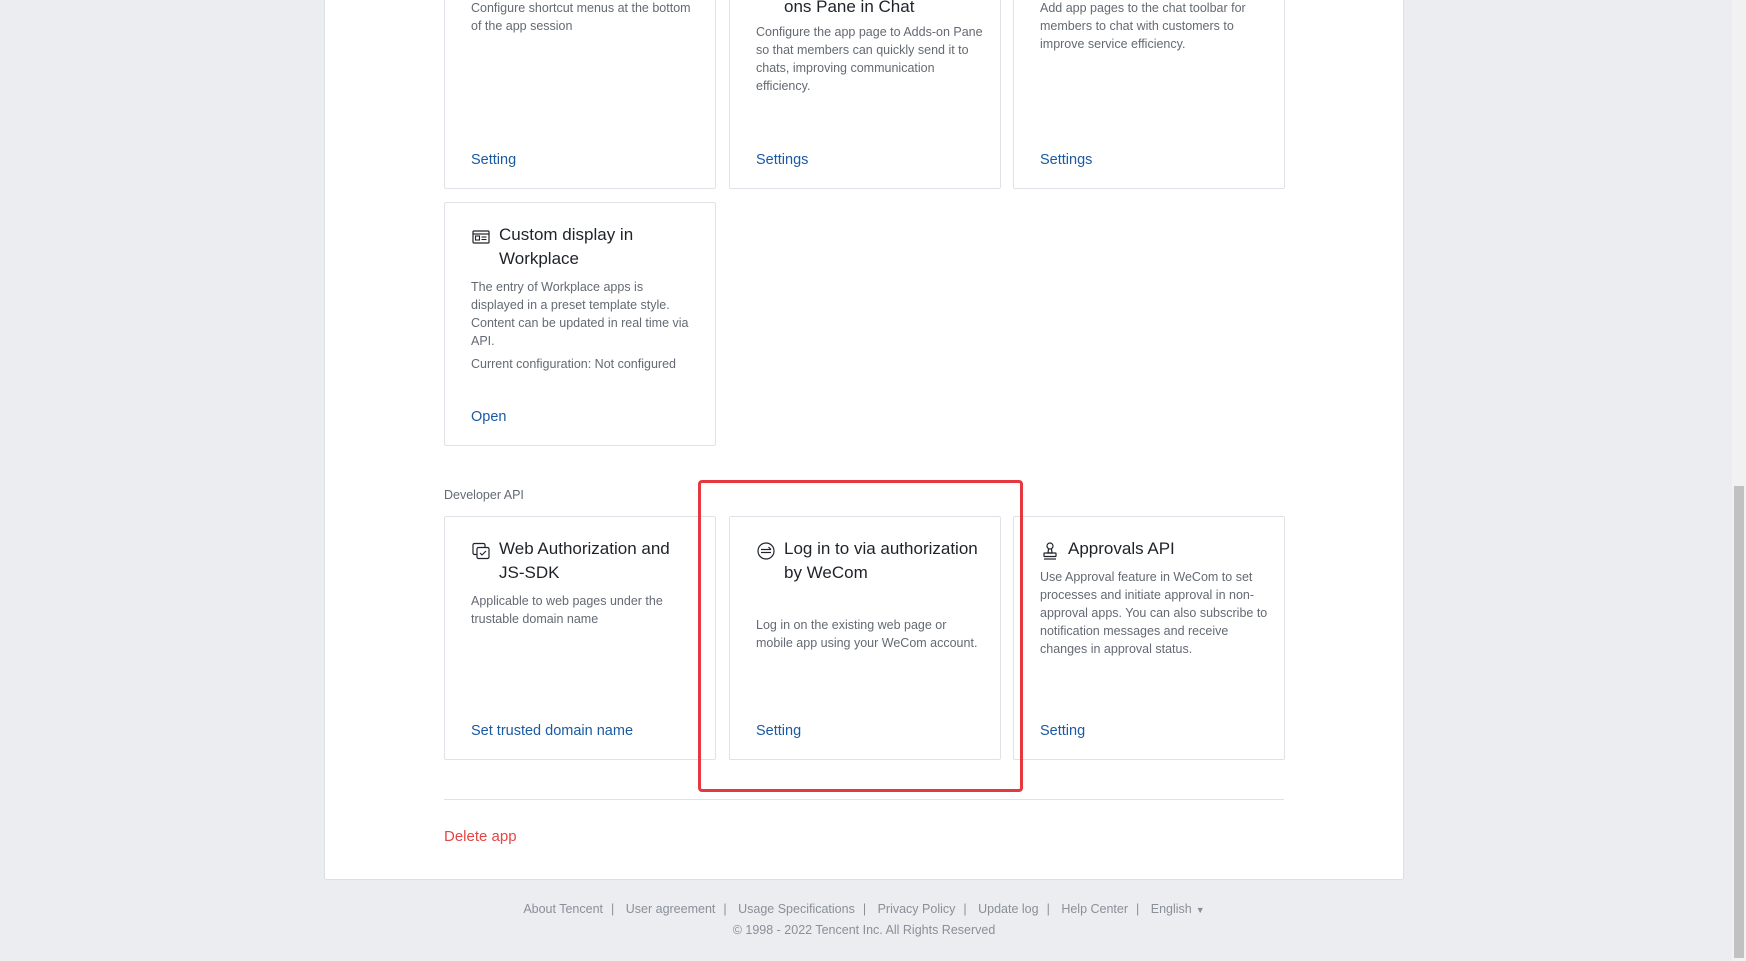  Describe the element at coordinates (796, 909) in the screenshot. I see `footer-link-usage: Usage Specifications` at that location.